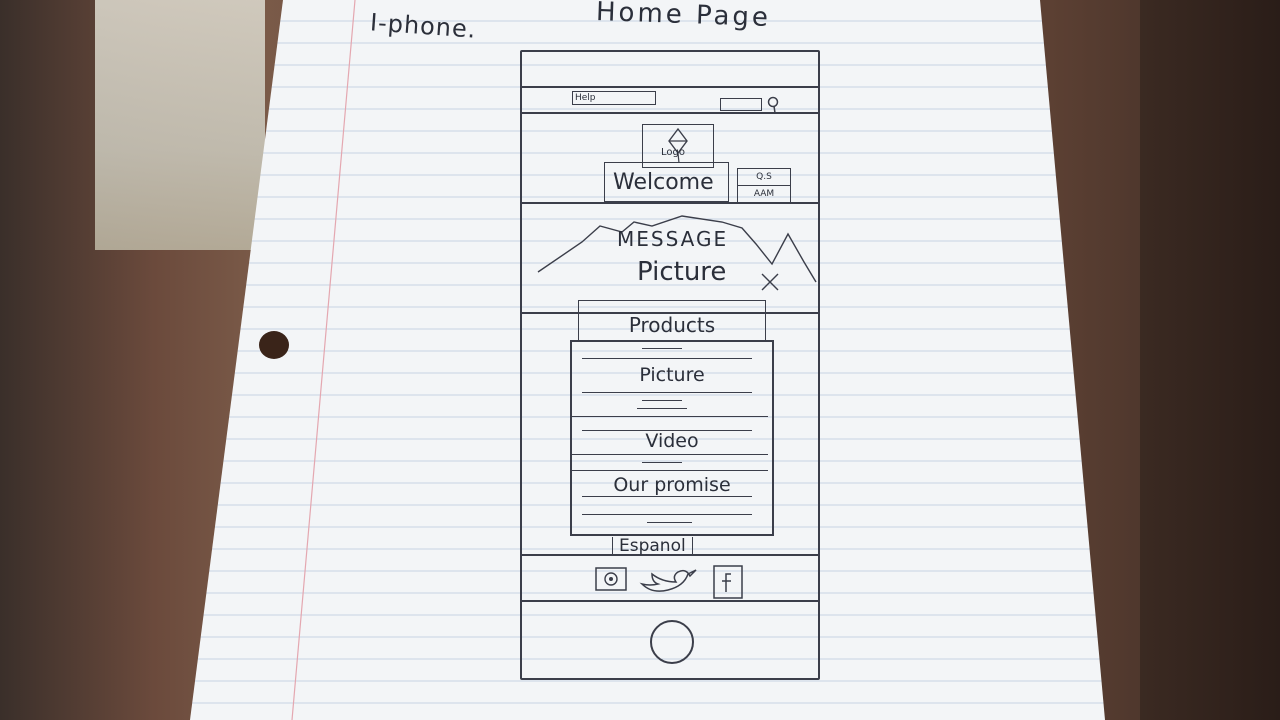 The height and width of the screenshot is (720, 1280). Describe the element at coordinates (673, 239) in the screenshot. I see `hero-message: MESSAGE` at that location.